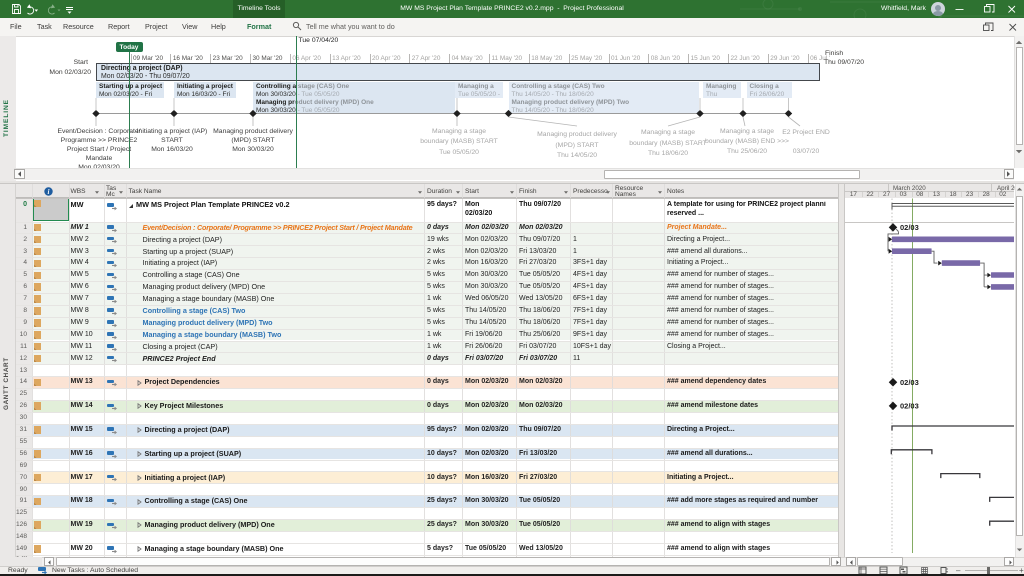 The height and width of the screenshot is (576, 1024). I want to click on svg-text: i, so click(49, 192).